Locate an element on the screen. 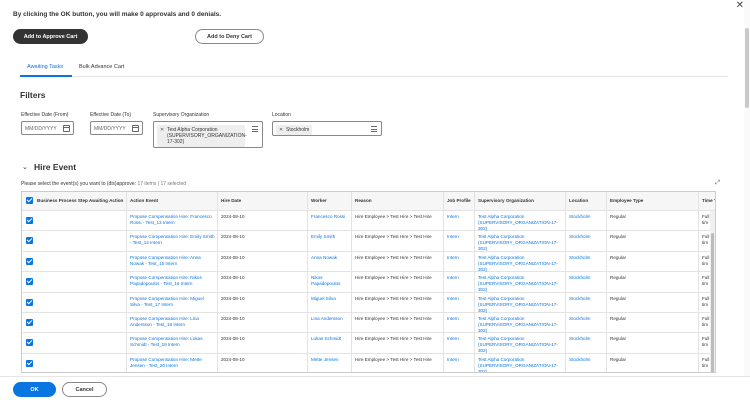 The height and width of the screenshot is (400, 750). cell-worker: Anna Nowak is located at coordinates (330, 258).